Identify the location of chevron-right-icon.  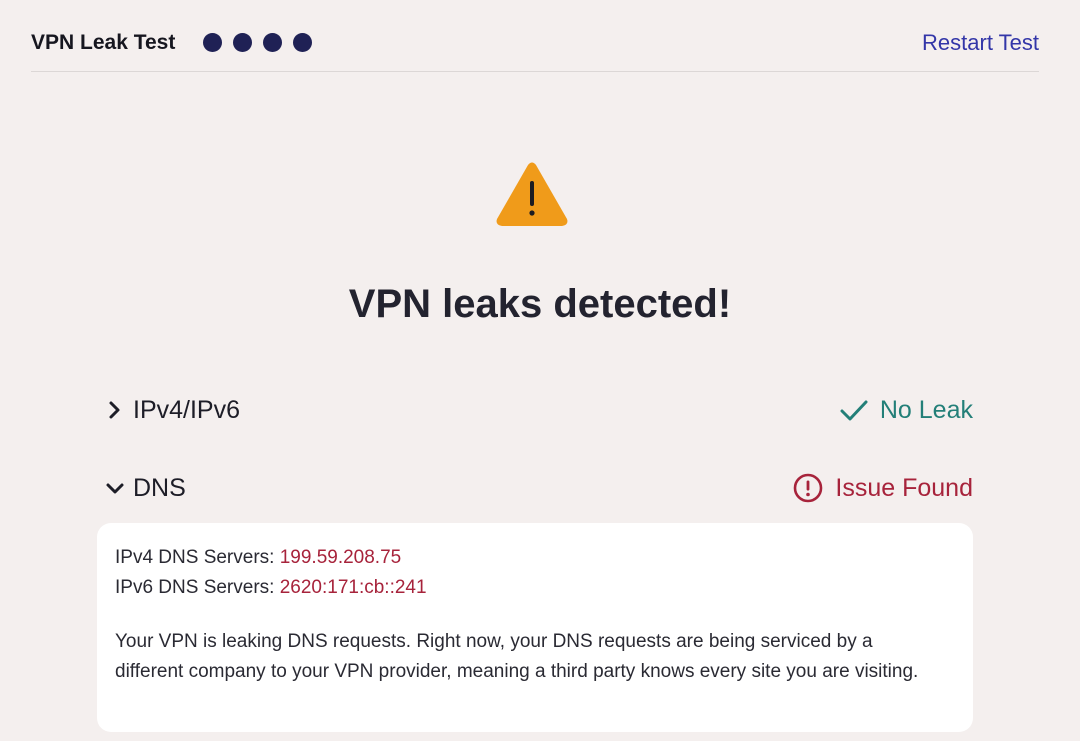
(115, 410).